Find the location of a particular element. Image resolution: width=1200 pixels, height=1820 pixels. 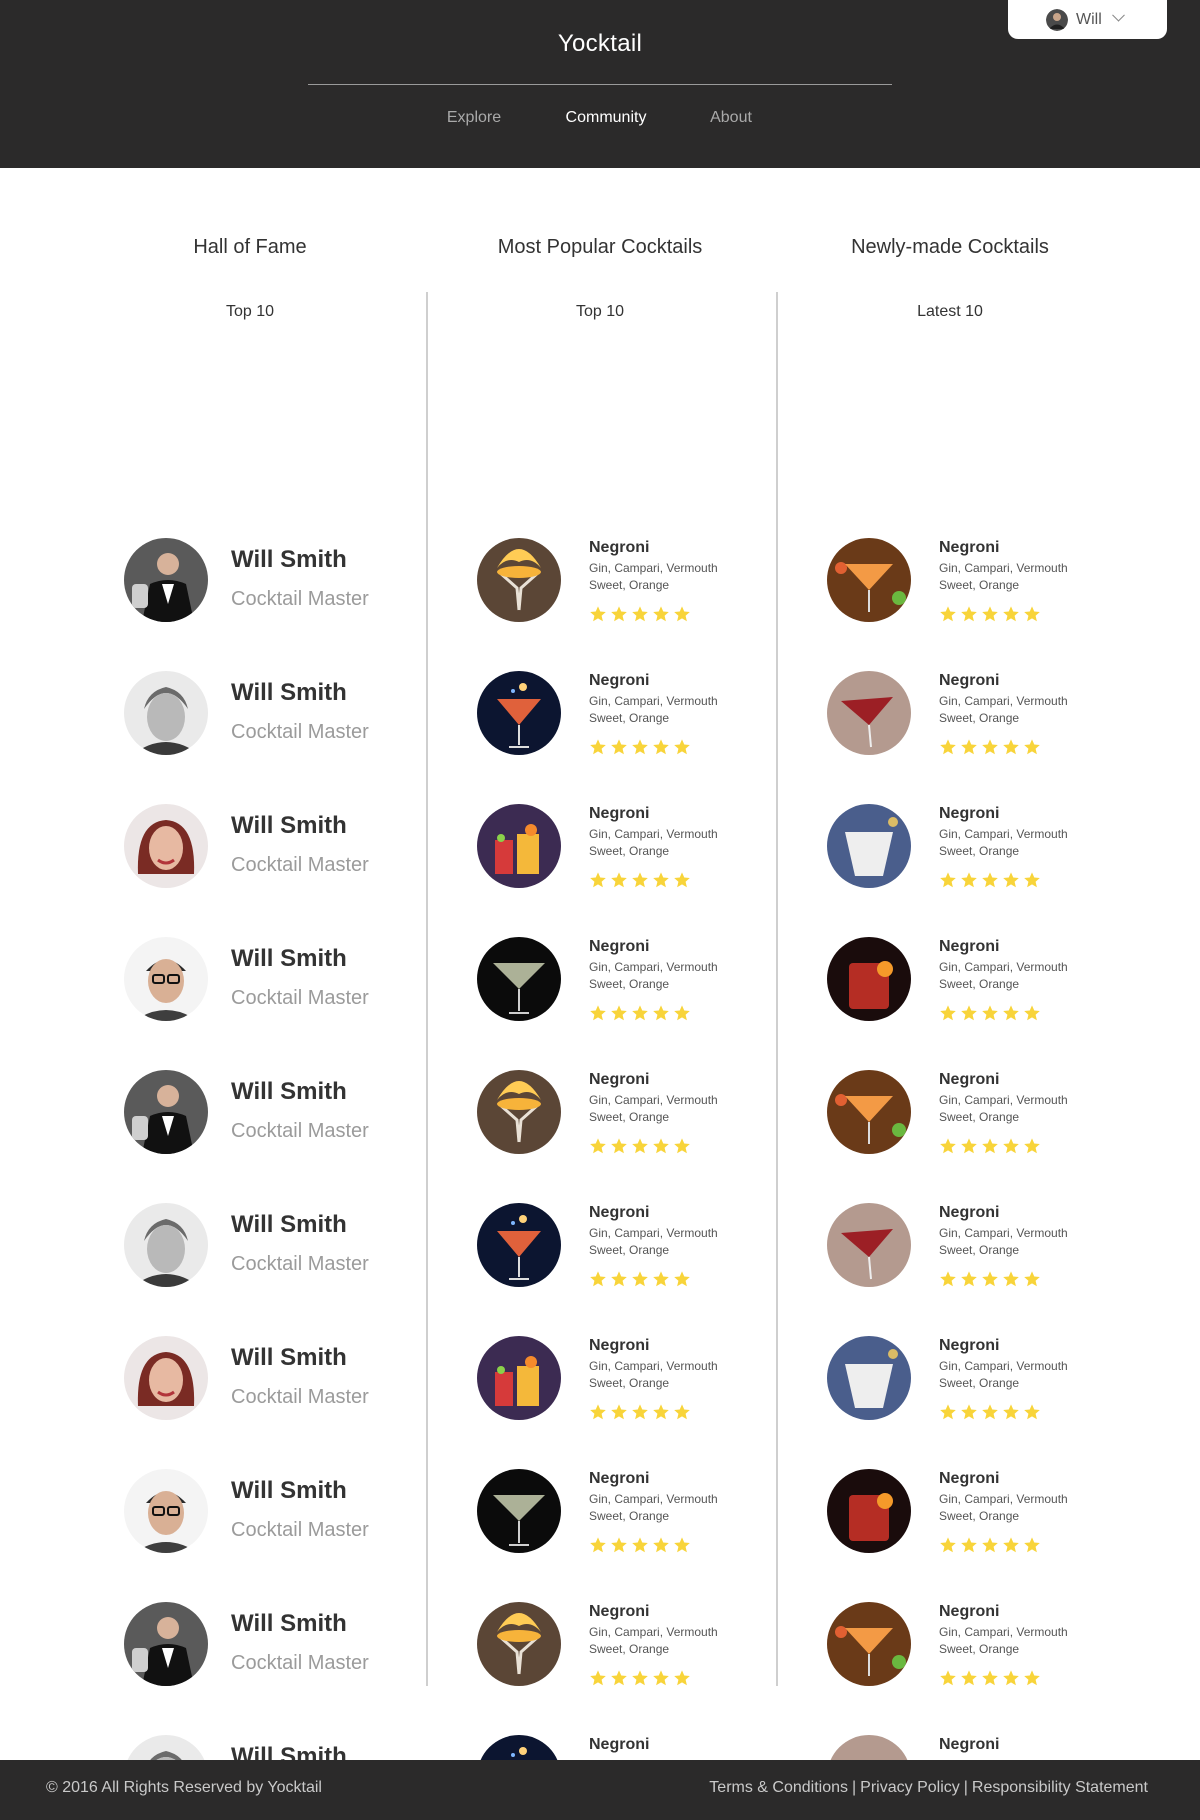

nav-about: About is located at coordinates (731, 118).